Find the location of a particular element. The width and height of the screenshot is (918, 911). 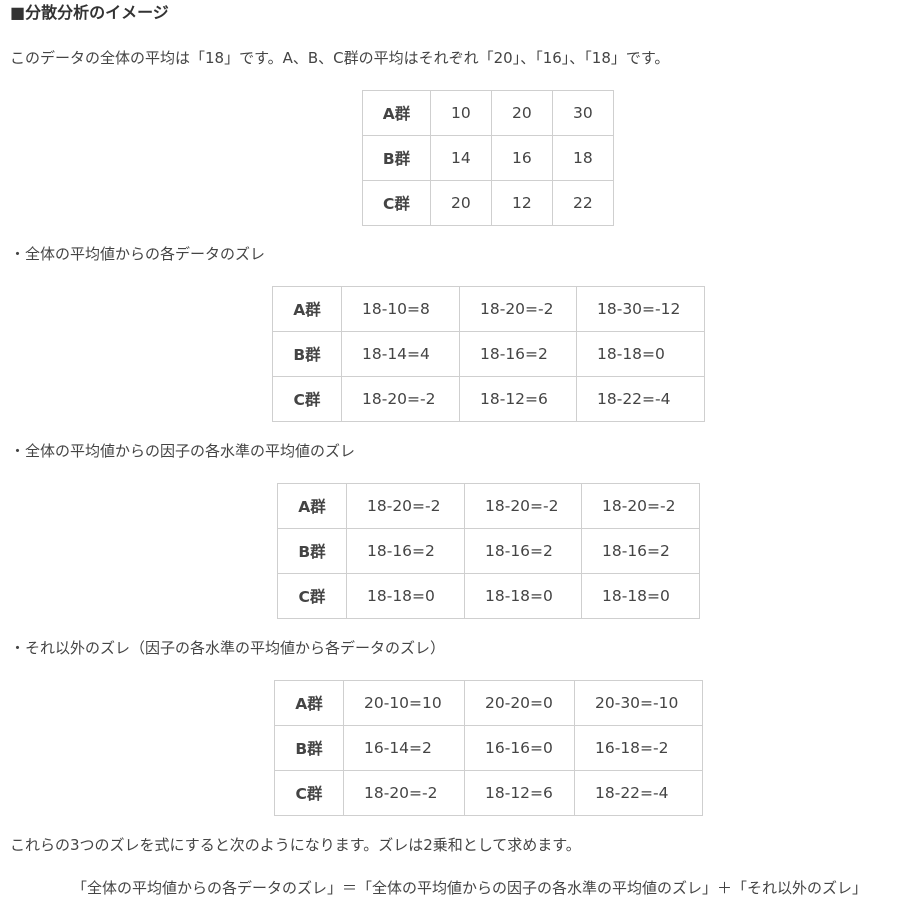

table-cell: 18 is located at coordinates (583, 158).